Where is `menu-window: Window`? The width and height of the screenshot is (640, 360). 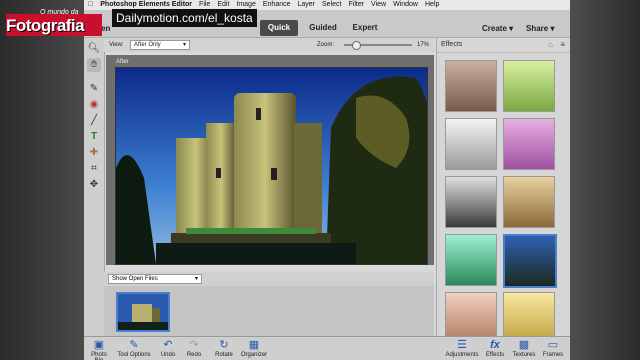
menu-window: Window is located at coordinates (405, 5).